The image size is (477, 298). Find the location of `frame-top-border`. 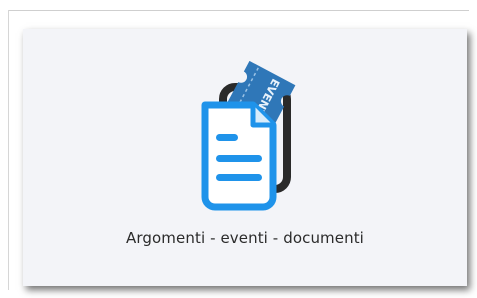

frame-top-border is located at coordinates (238, 10).